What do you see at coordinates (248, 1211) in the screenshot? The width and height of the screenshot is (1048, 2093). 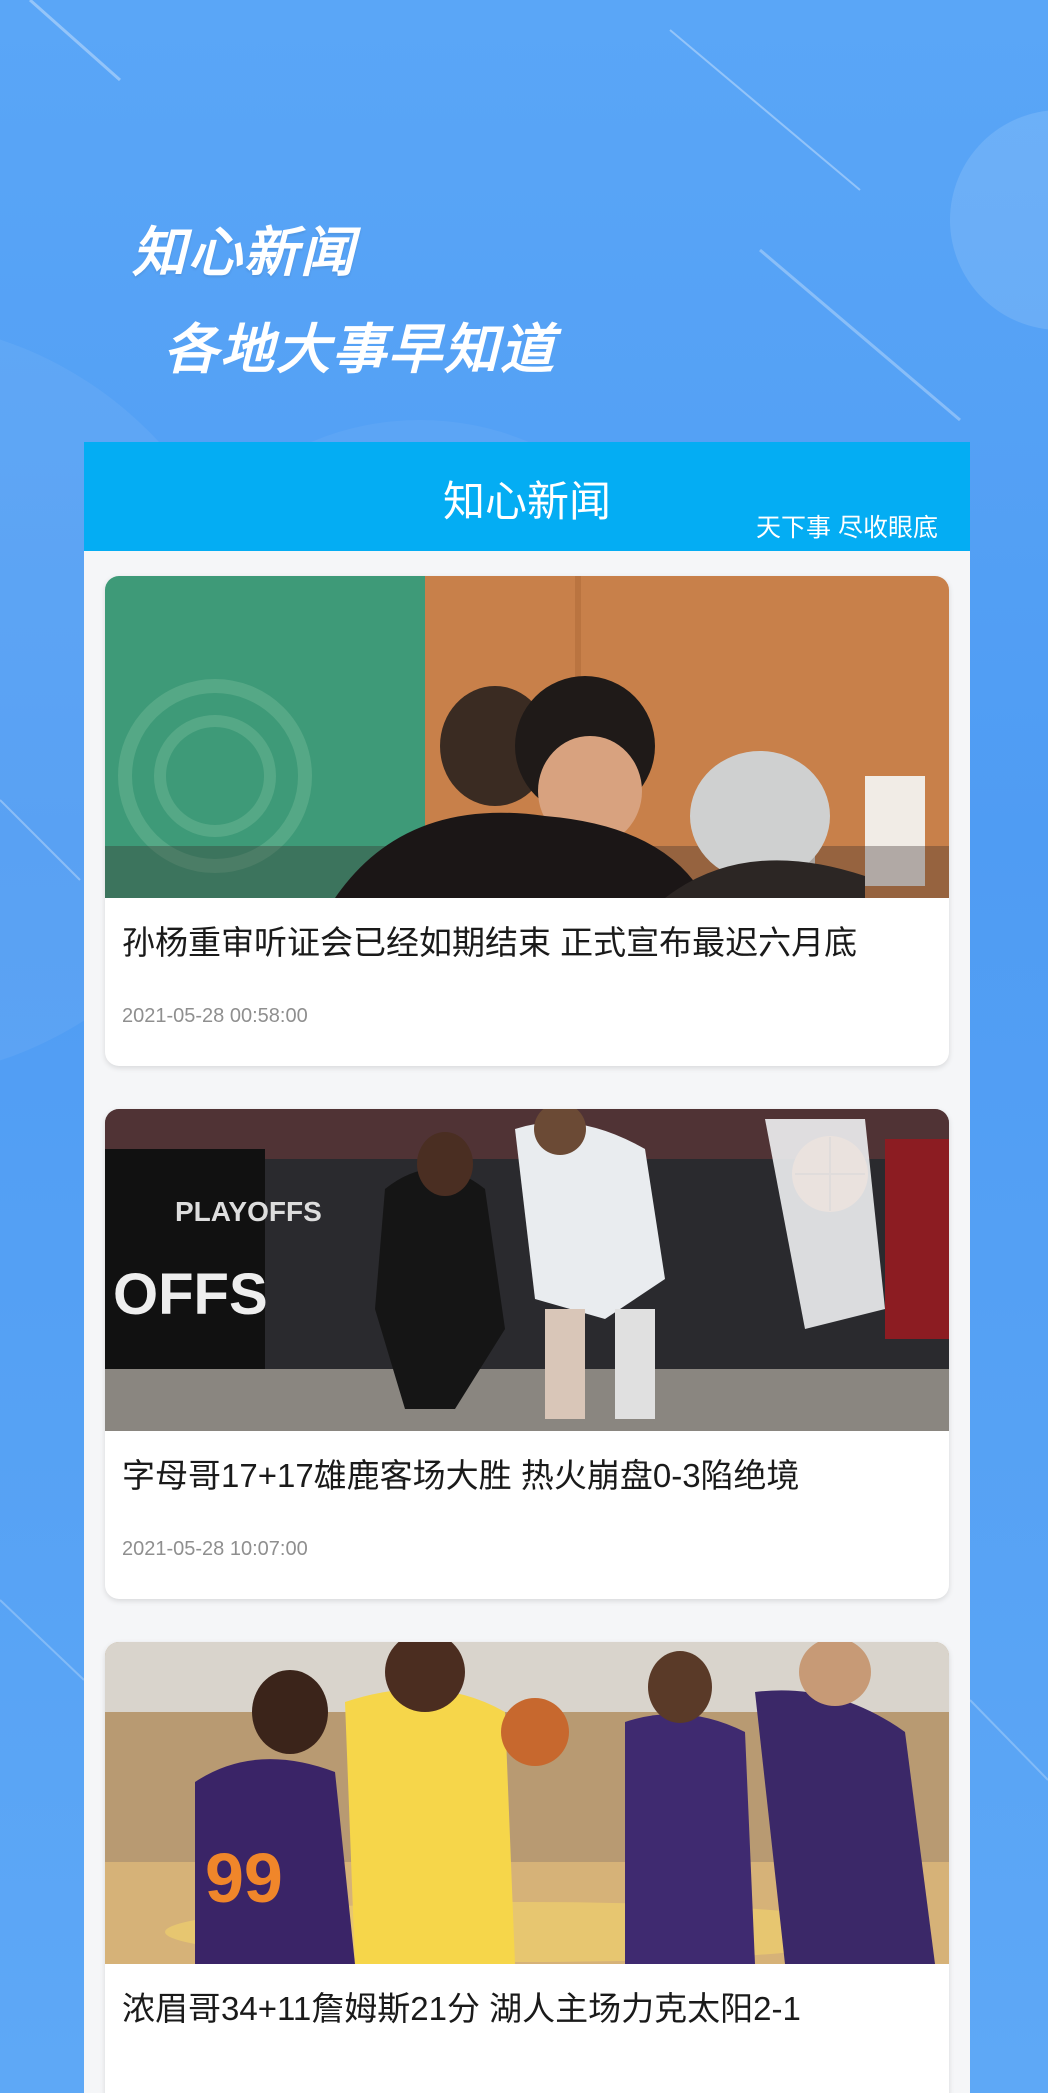 I see `svg-text: PLAYOFFS` at bounding box center [248, 1211].